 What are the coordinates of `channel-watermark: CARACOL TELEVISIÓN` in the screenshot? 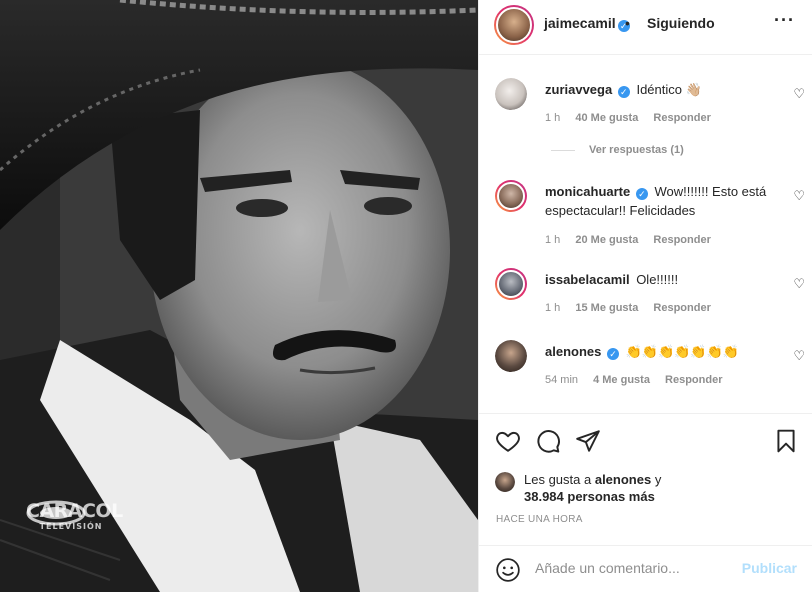 It's located at (74, 515).